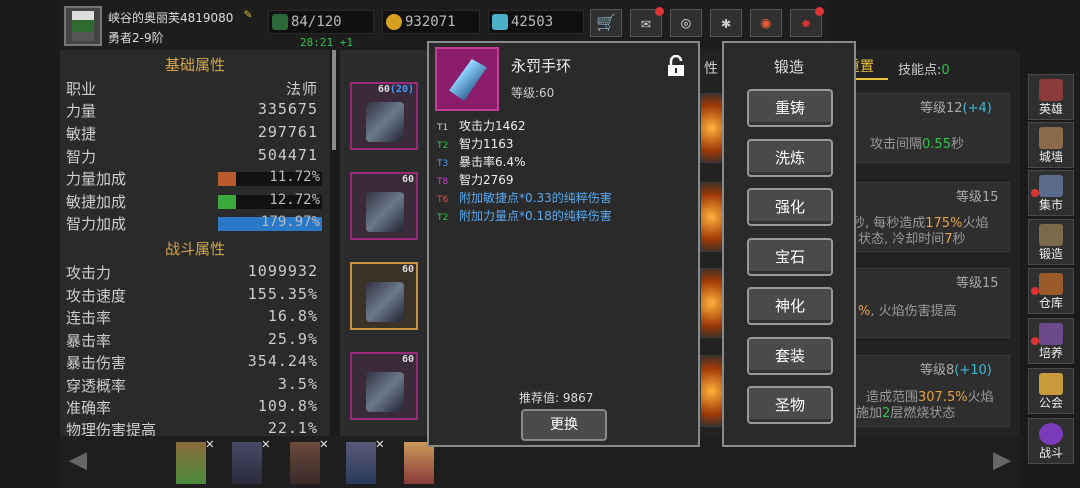 The height and width of the screenshot is (488, 1080). Describe the element at coordinates (1050, 157) in the screenshot. I see `nav-label: 城墙` at that location.